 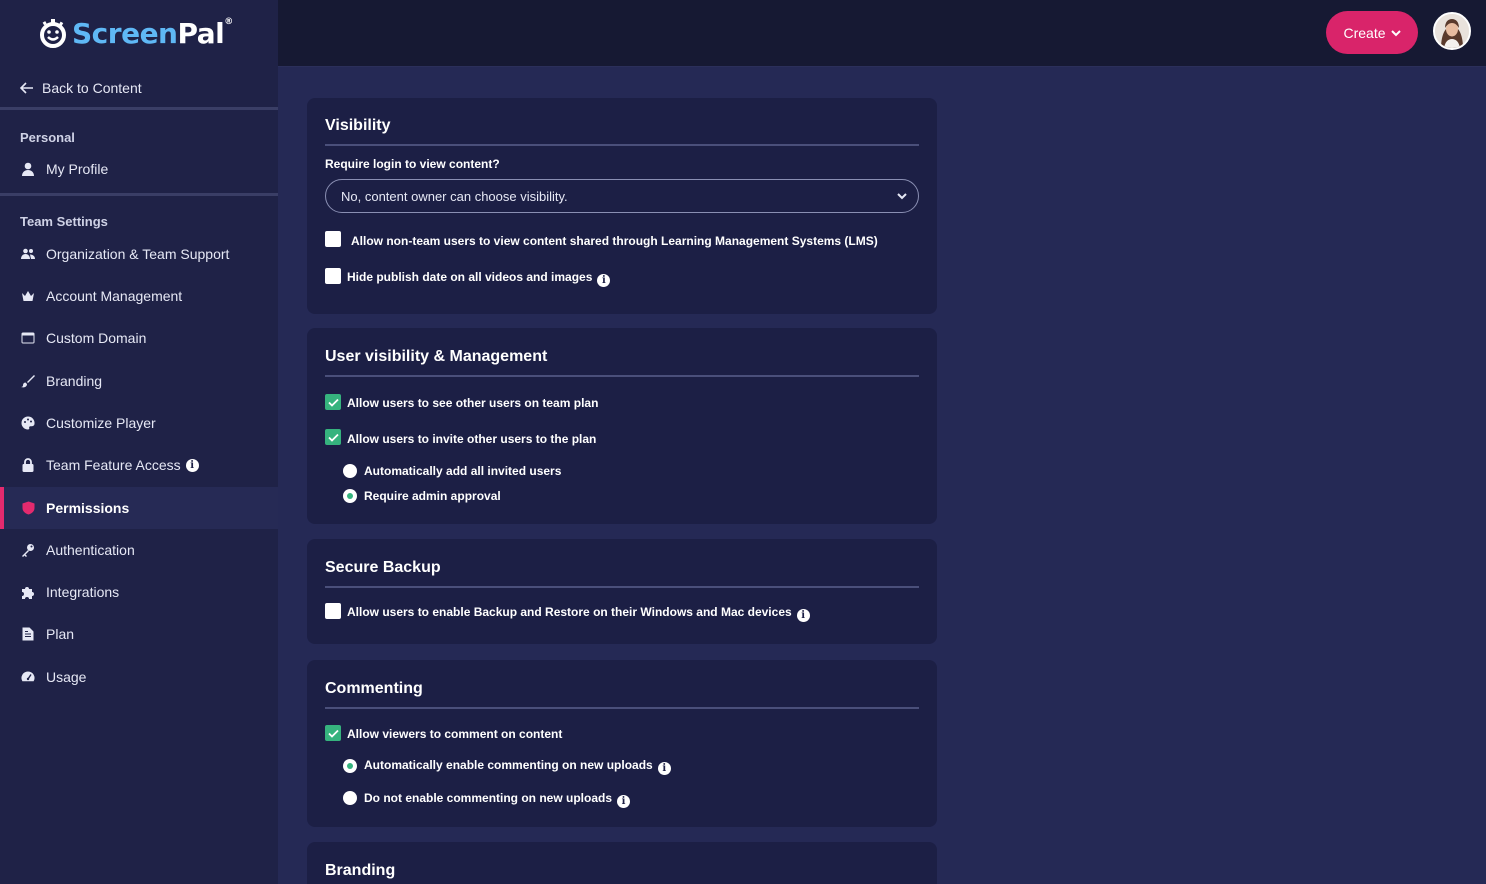 What do you see at coordinates (139, 677) in the screenshot?
I see `sidebar-item-usage: Usage` at bounding box center [139, 677].